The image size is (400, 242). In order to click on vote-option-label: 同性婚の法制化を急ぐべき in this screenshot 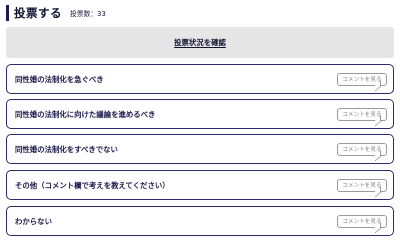, I will do `click(59, 79)`.